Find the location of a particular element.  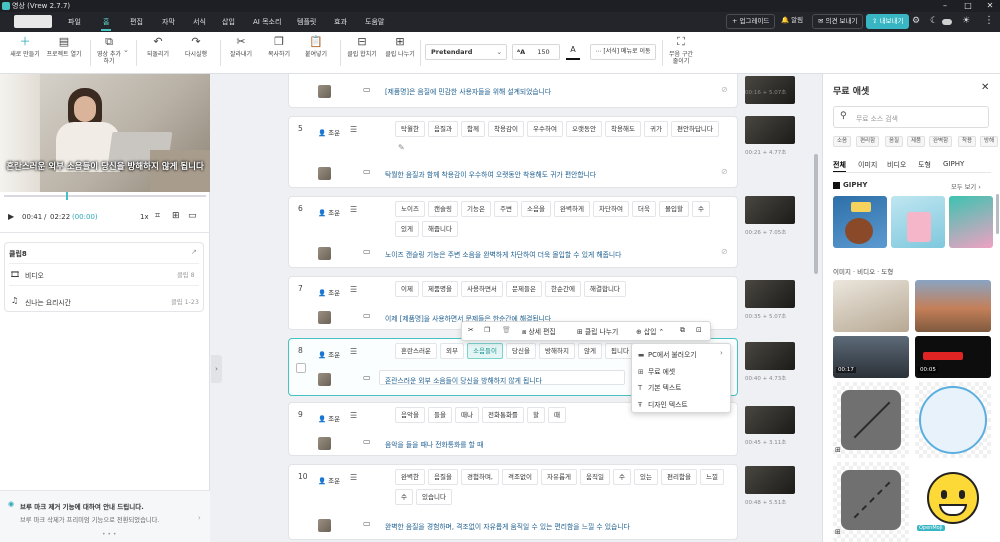

word-chip: 당신을 is located at coordinates (521, 351).